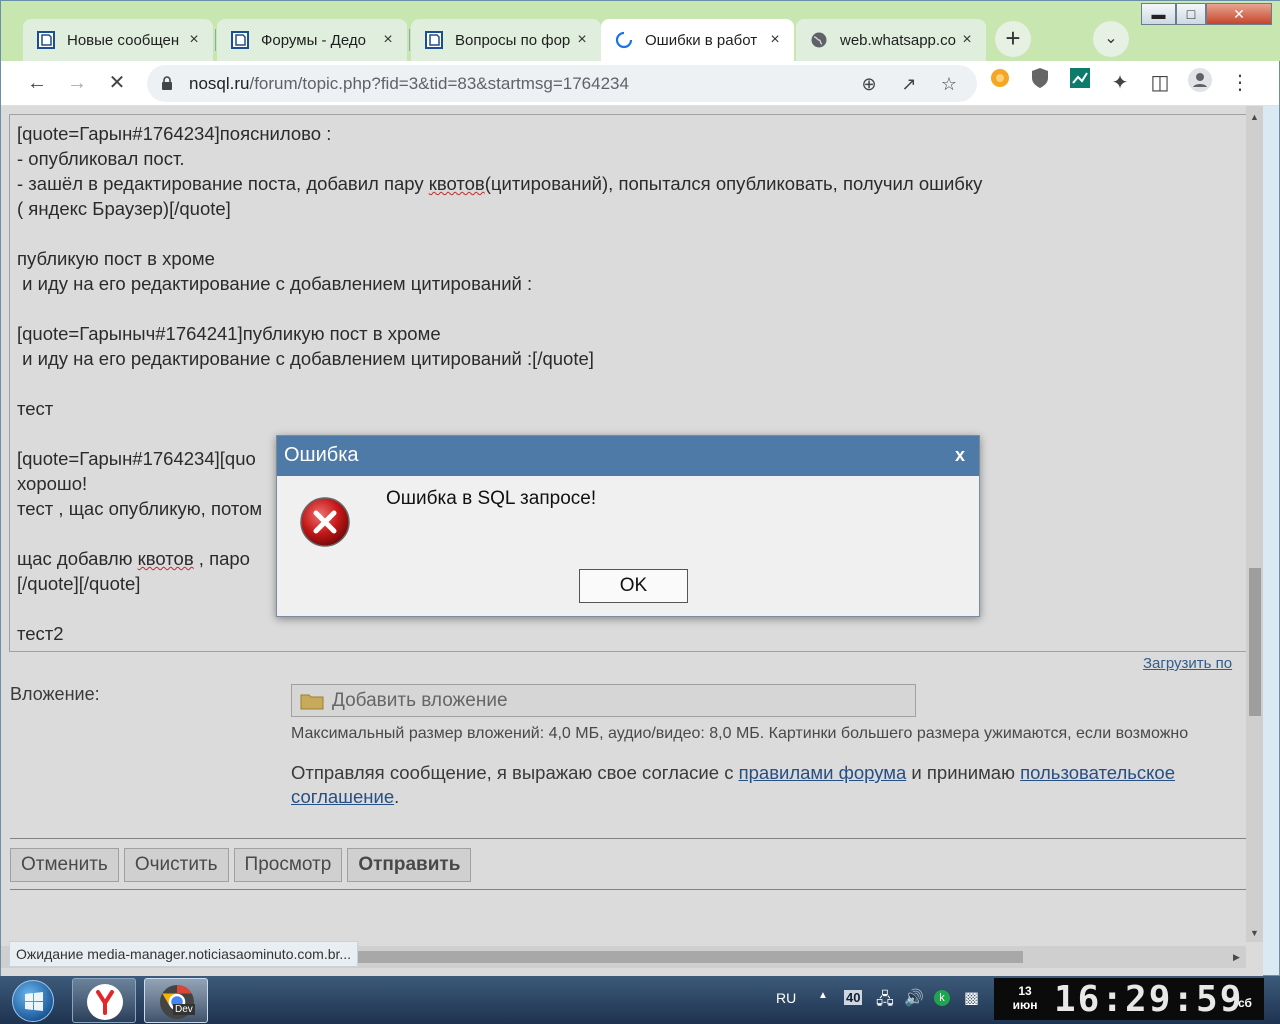 This screenshot has height=1024, width=1280. What do you see at coordinates (321, 455) in the screenshot?
I see `dialog-title: Ошибка` at bounding box center [321, 455].